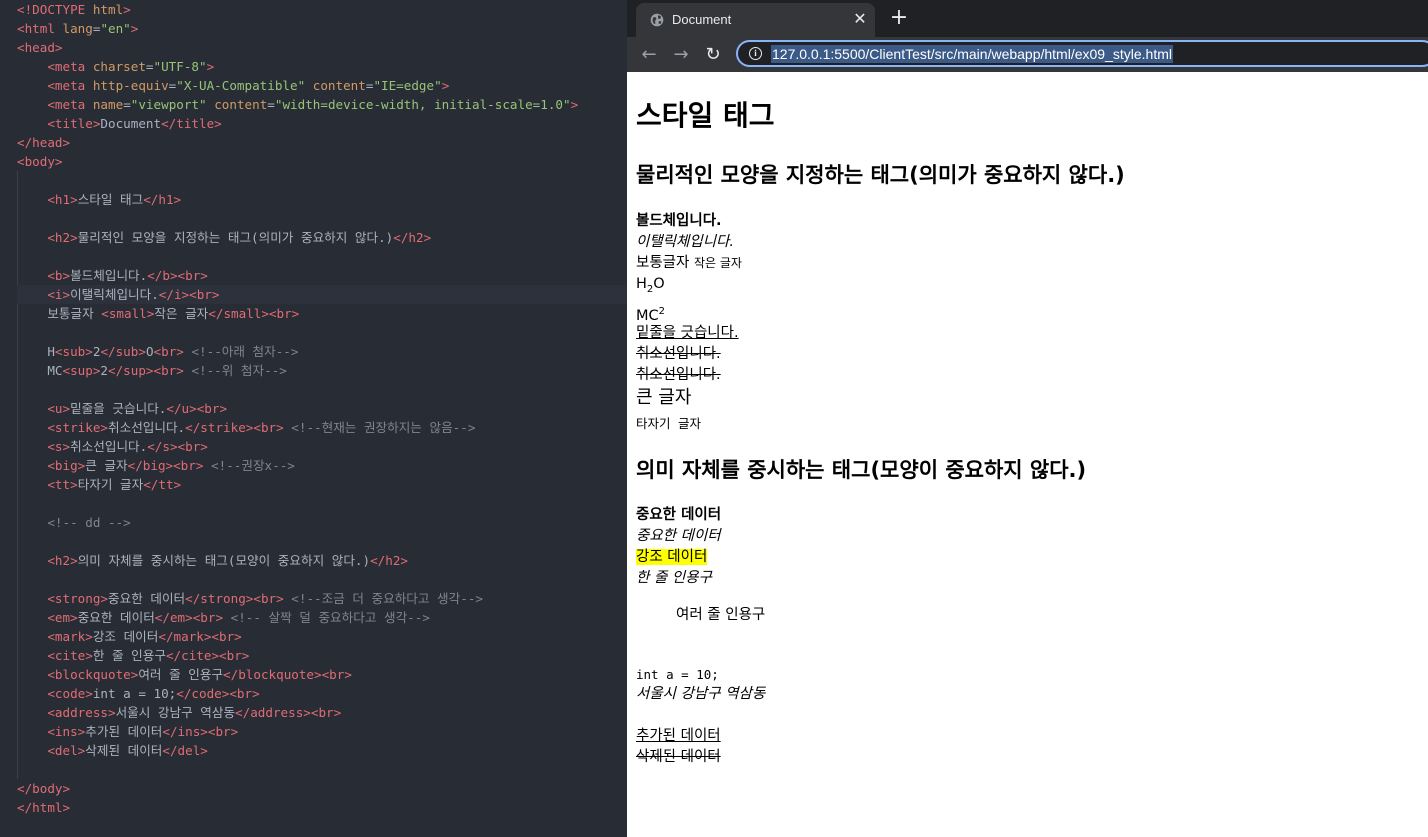 The image size is (1428, 837). What do you see at coordinates (59, 313) in the screenshot?
I see `code-token: 보통글자` at bounding box center [59, 313].